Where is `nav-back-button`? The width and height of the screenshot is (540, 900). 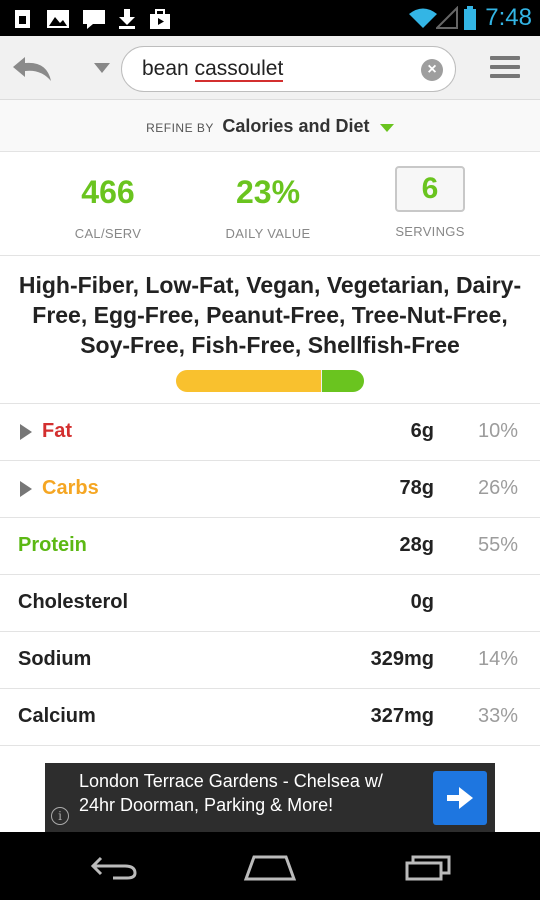 nav-back-button is located at coordinates (114, 867).